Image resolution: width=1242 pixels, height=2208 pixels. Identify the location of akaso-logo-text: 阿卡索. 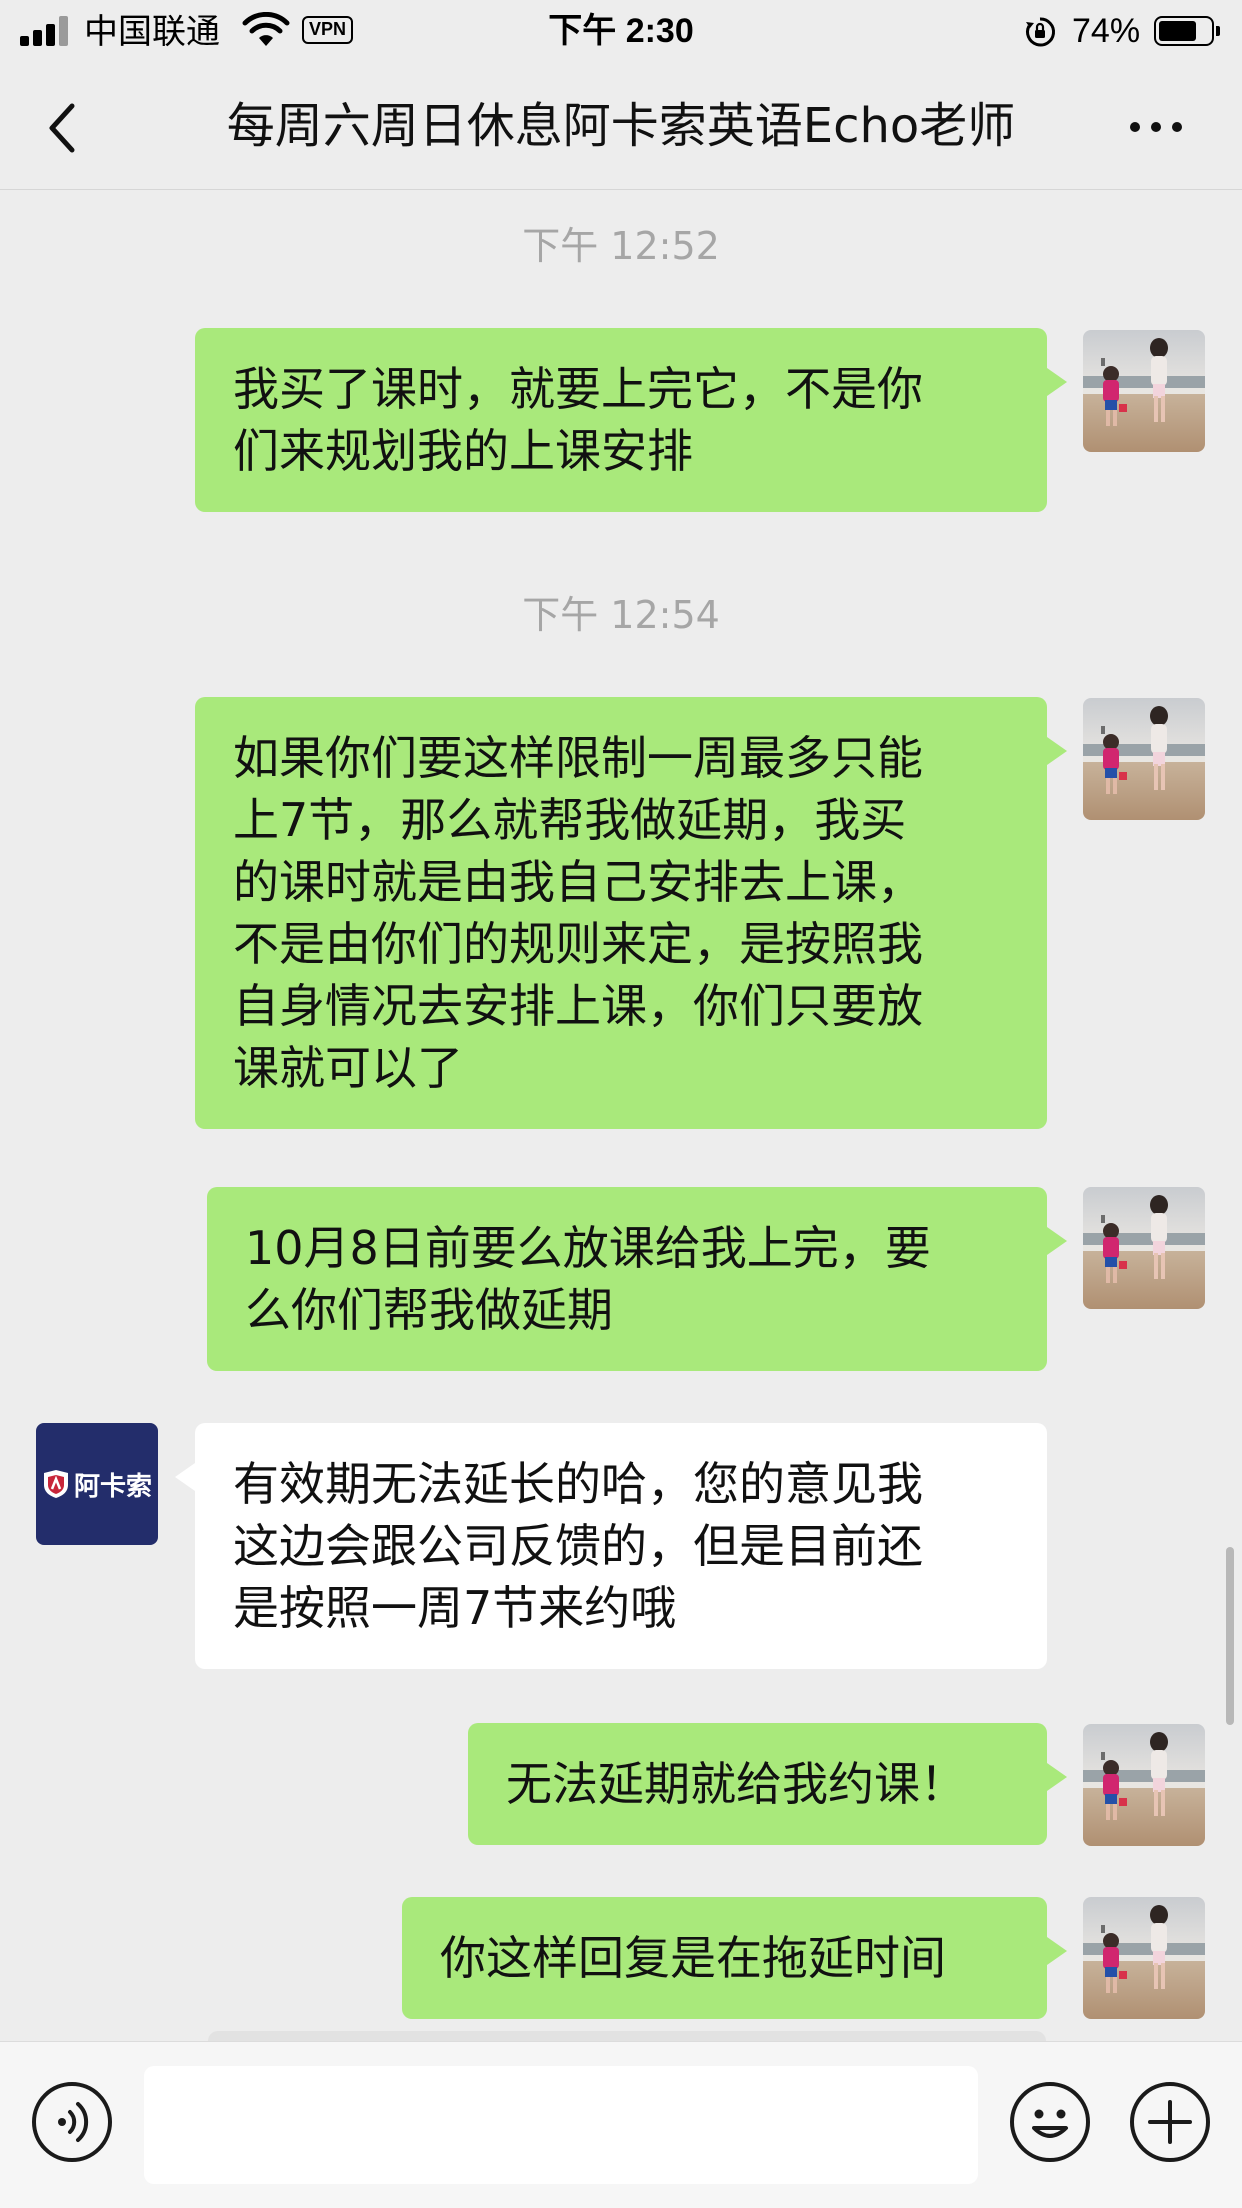
(112, 1486).